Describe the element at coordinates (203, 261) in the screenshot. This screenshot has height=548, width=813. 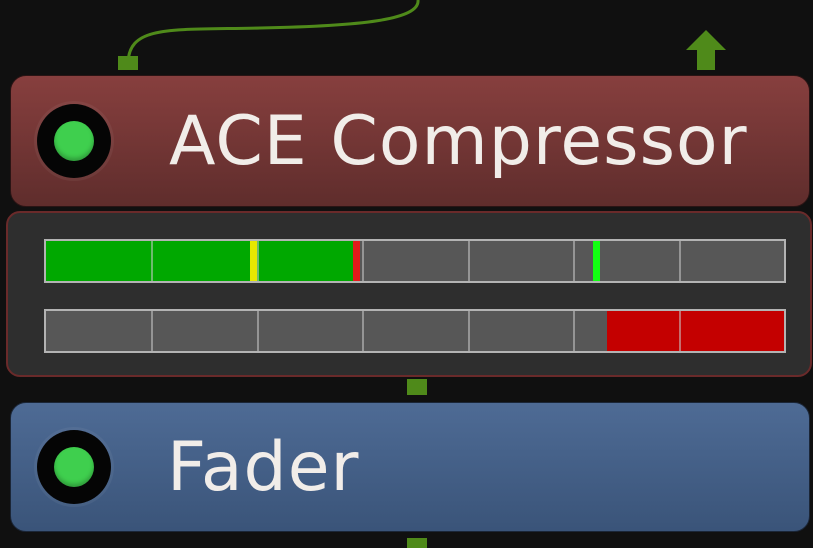
I see `level-fill` at that location.